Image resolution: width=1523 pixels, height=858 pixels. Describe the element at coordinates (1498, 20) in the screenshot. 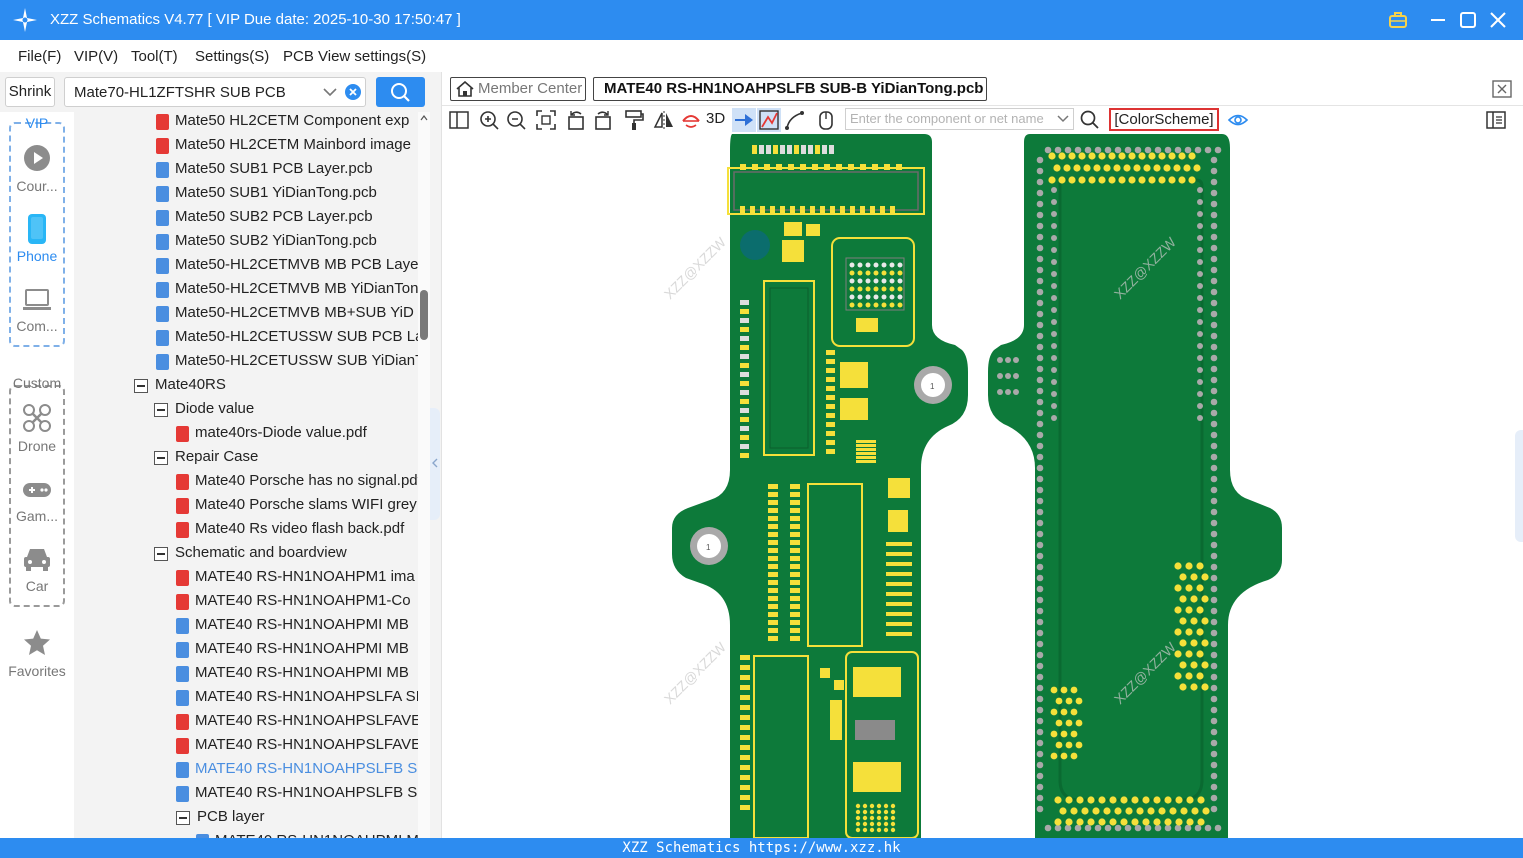

I see `close-icon` at that location.